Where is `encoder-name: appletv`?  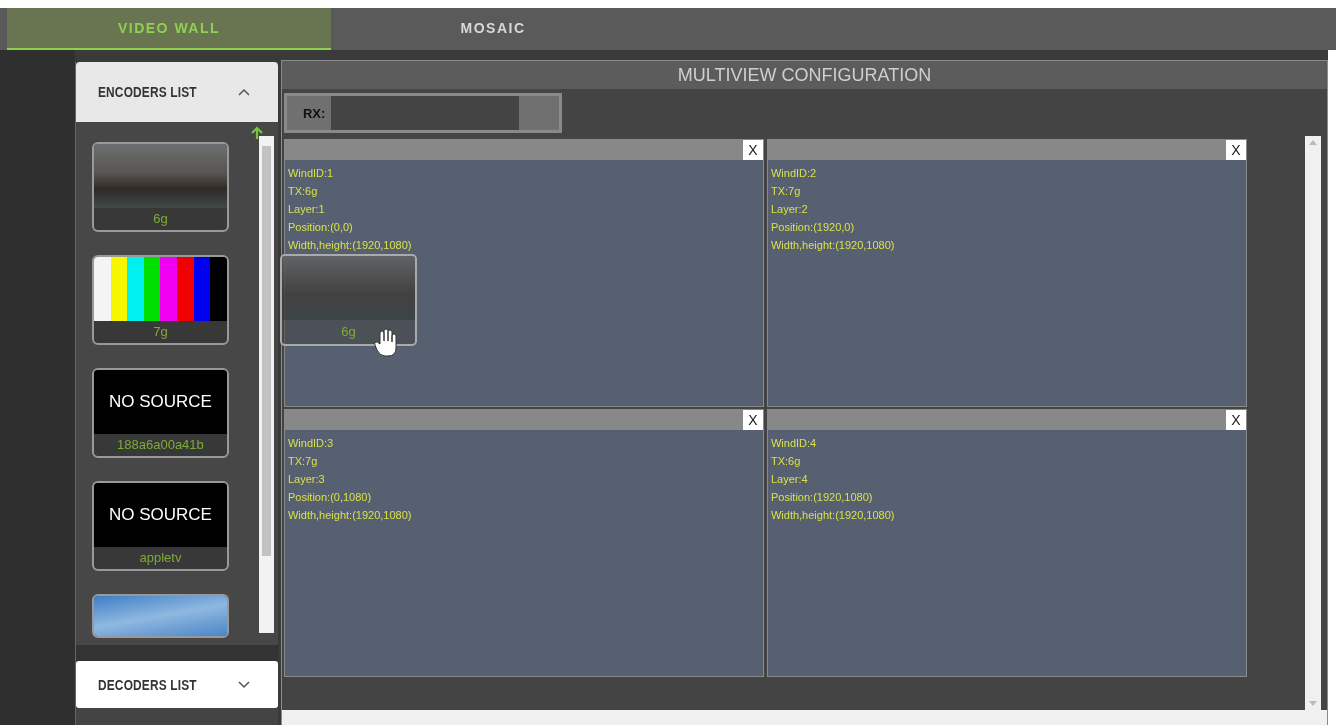 encoder-name: appletv is located at coordinates (160, 558).